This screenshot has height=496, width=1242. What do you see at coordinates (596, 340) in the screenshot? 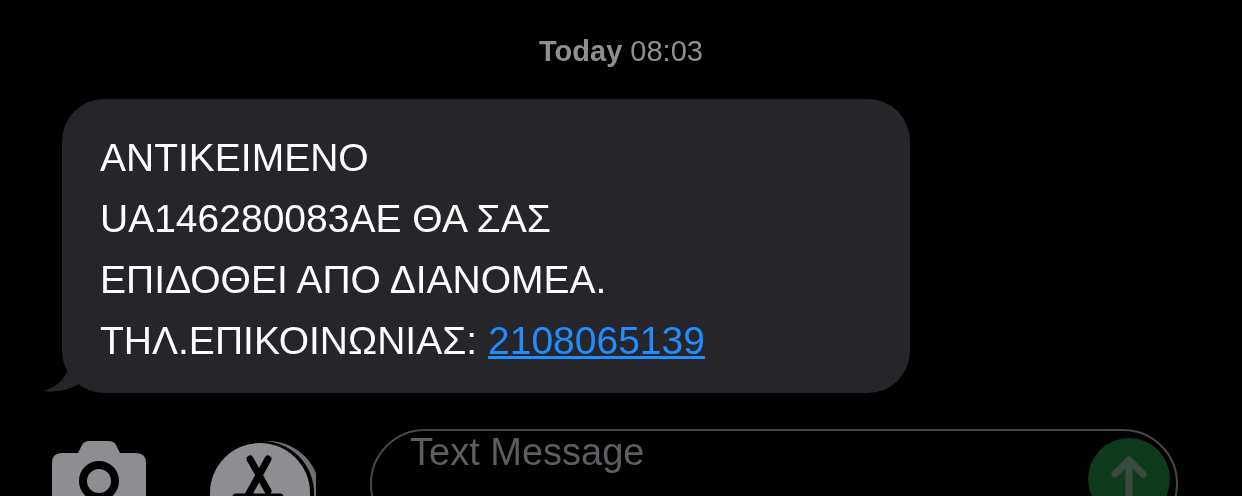
I see `phone-link: 2108065139` at bounding box center [596, 340].